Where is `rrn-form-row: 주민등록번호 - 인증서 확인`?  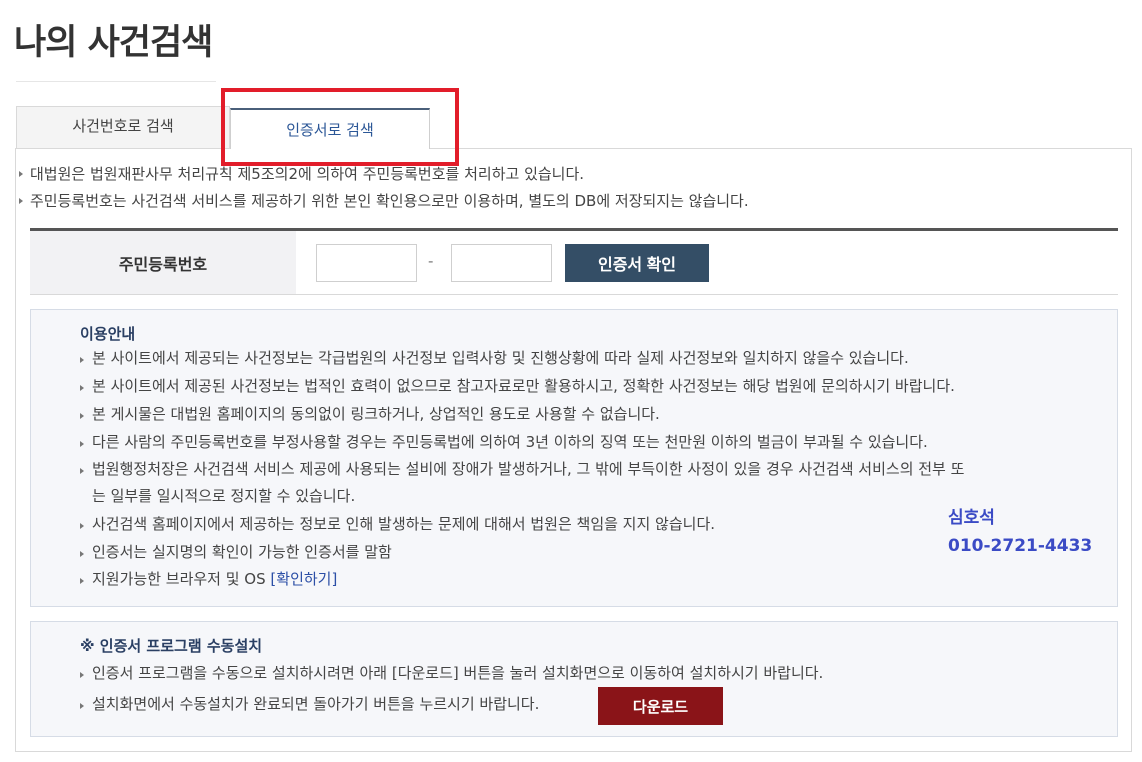 rrn-form-row: 주민등록번호 - 인증서 확인 is located at coordinates (574, 261).